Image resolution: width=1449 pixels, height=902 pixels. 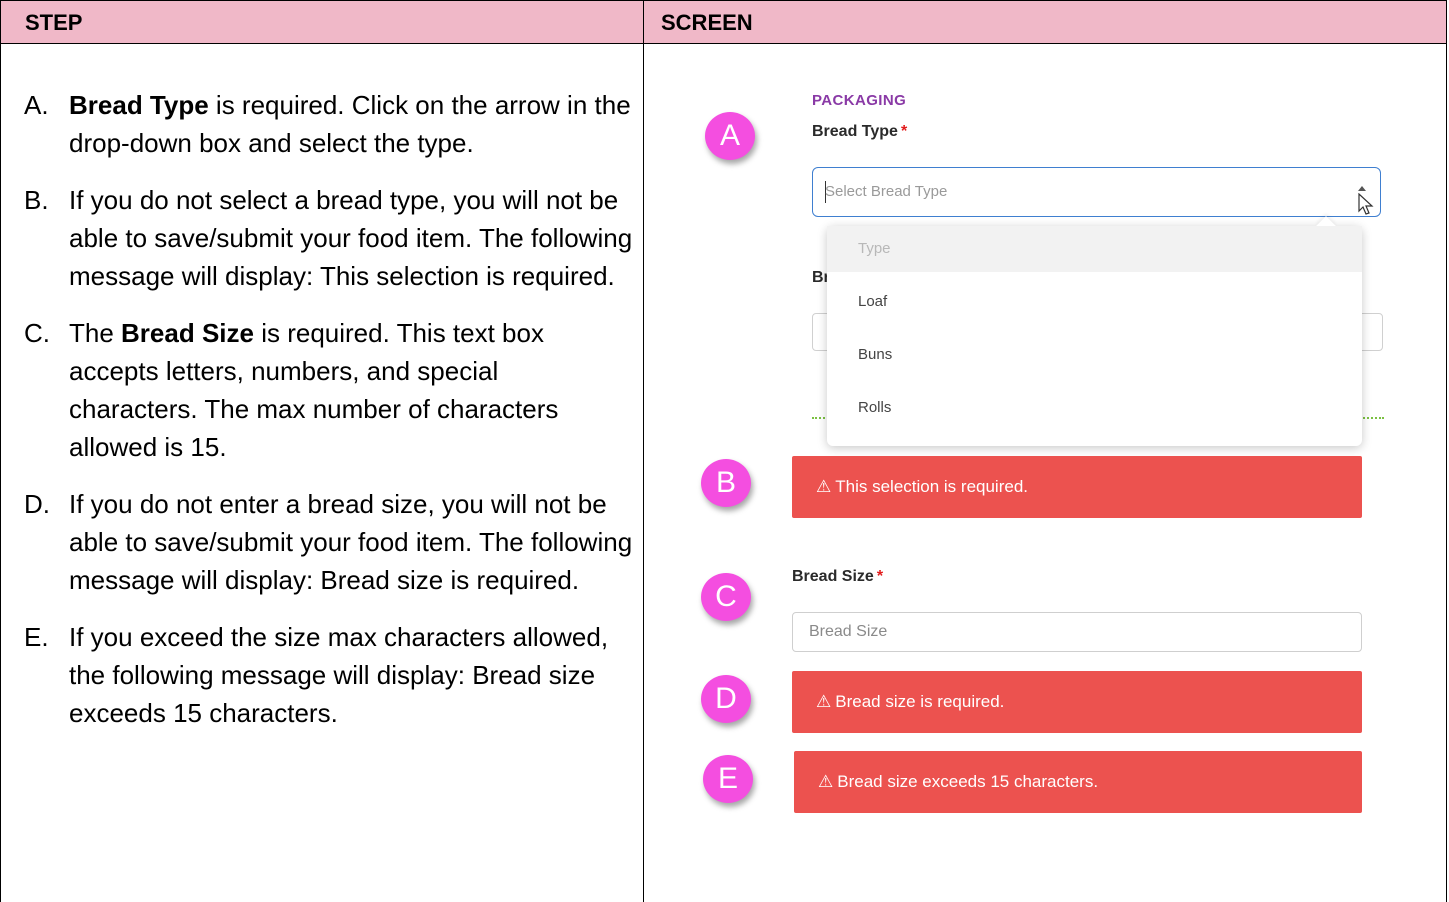 What do you see at coordinates (36, 637) in the screenshot?
I see `step-letter: E.` at bounding box center [36, 637].